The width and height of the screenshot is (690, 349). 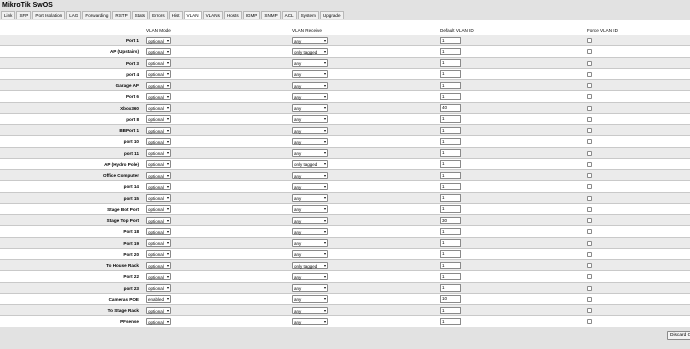 I want to click on tab-acl: ACL, so click(x=289, y=15).